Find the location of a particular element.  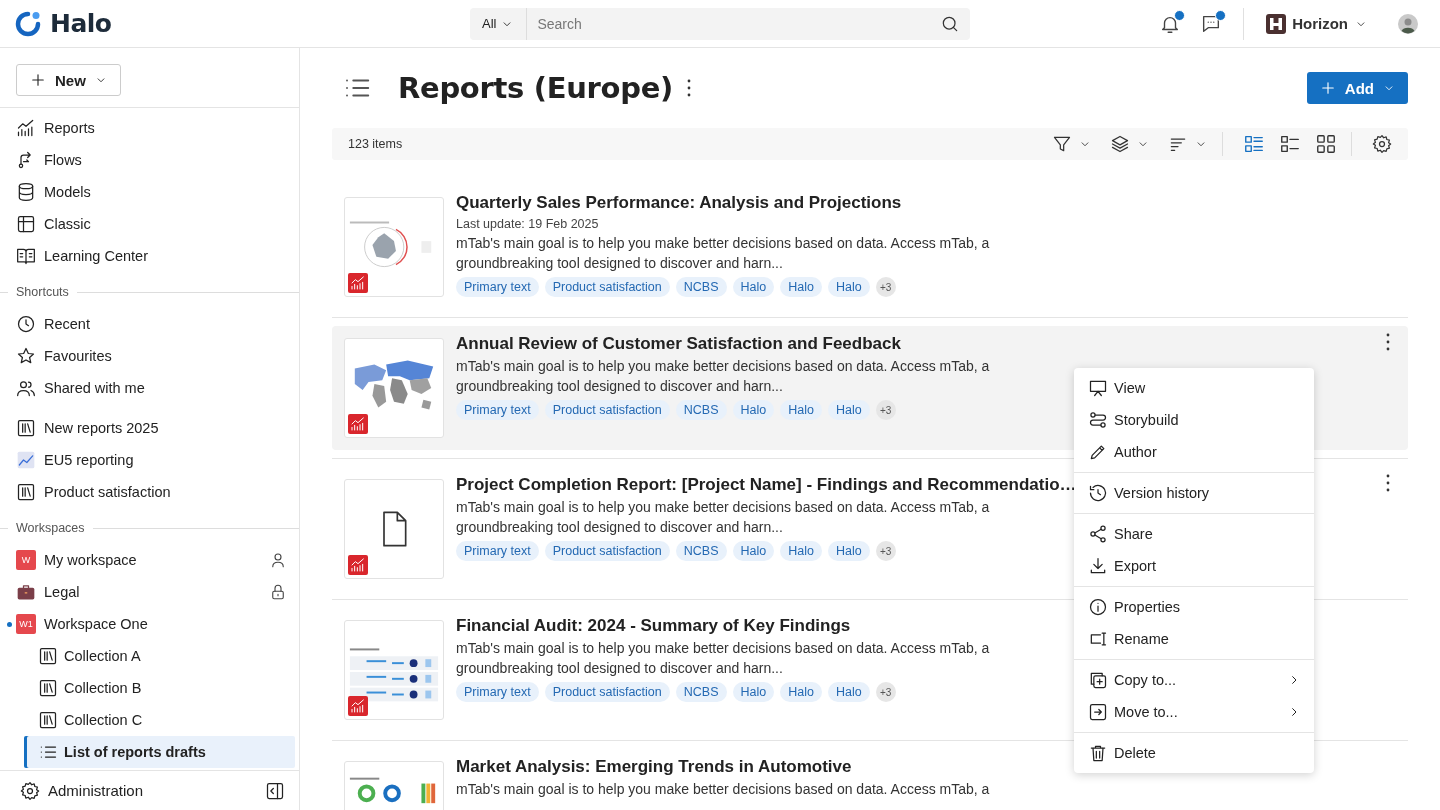

administration-link: Administration is located at coordinates (138, 790).